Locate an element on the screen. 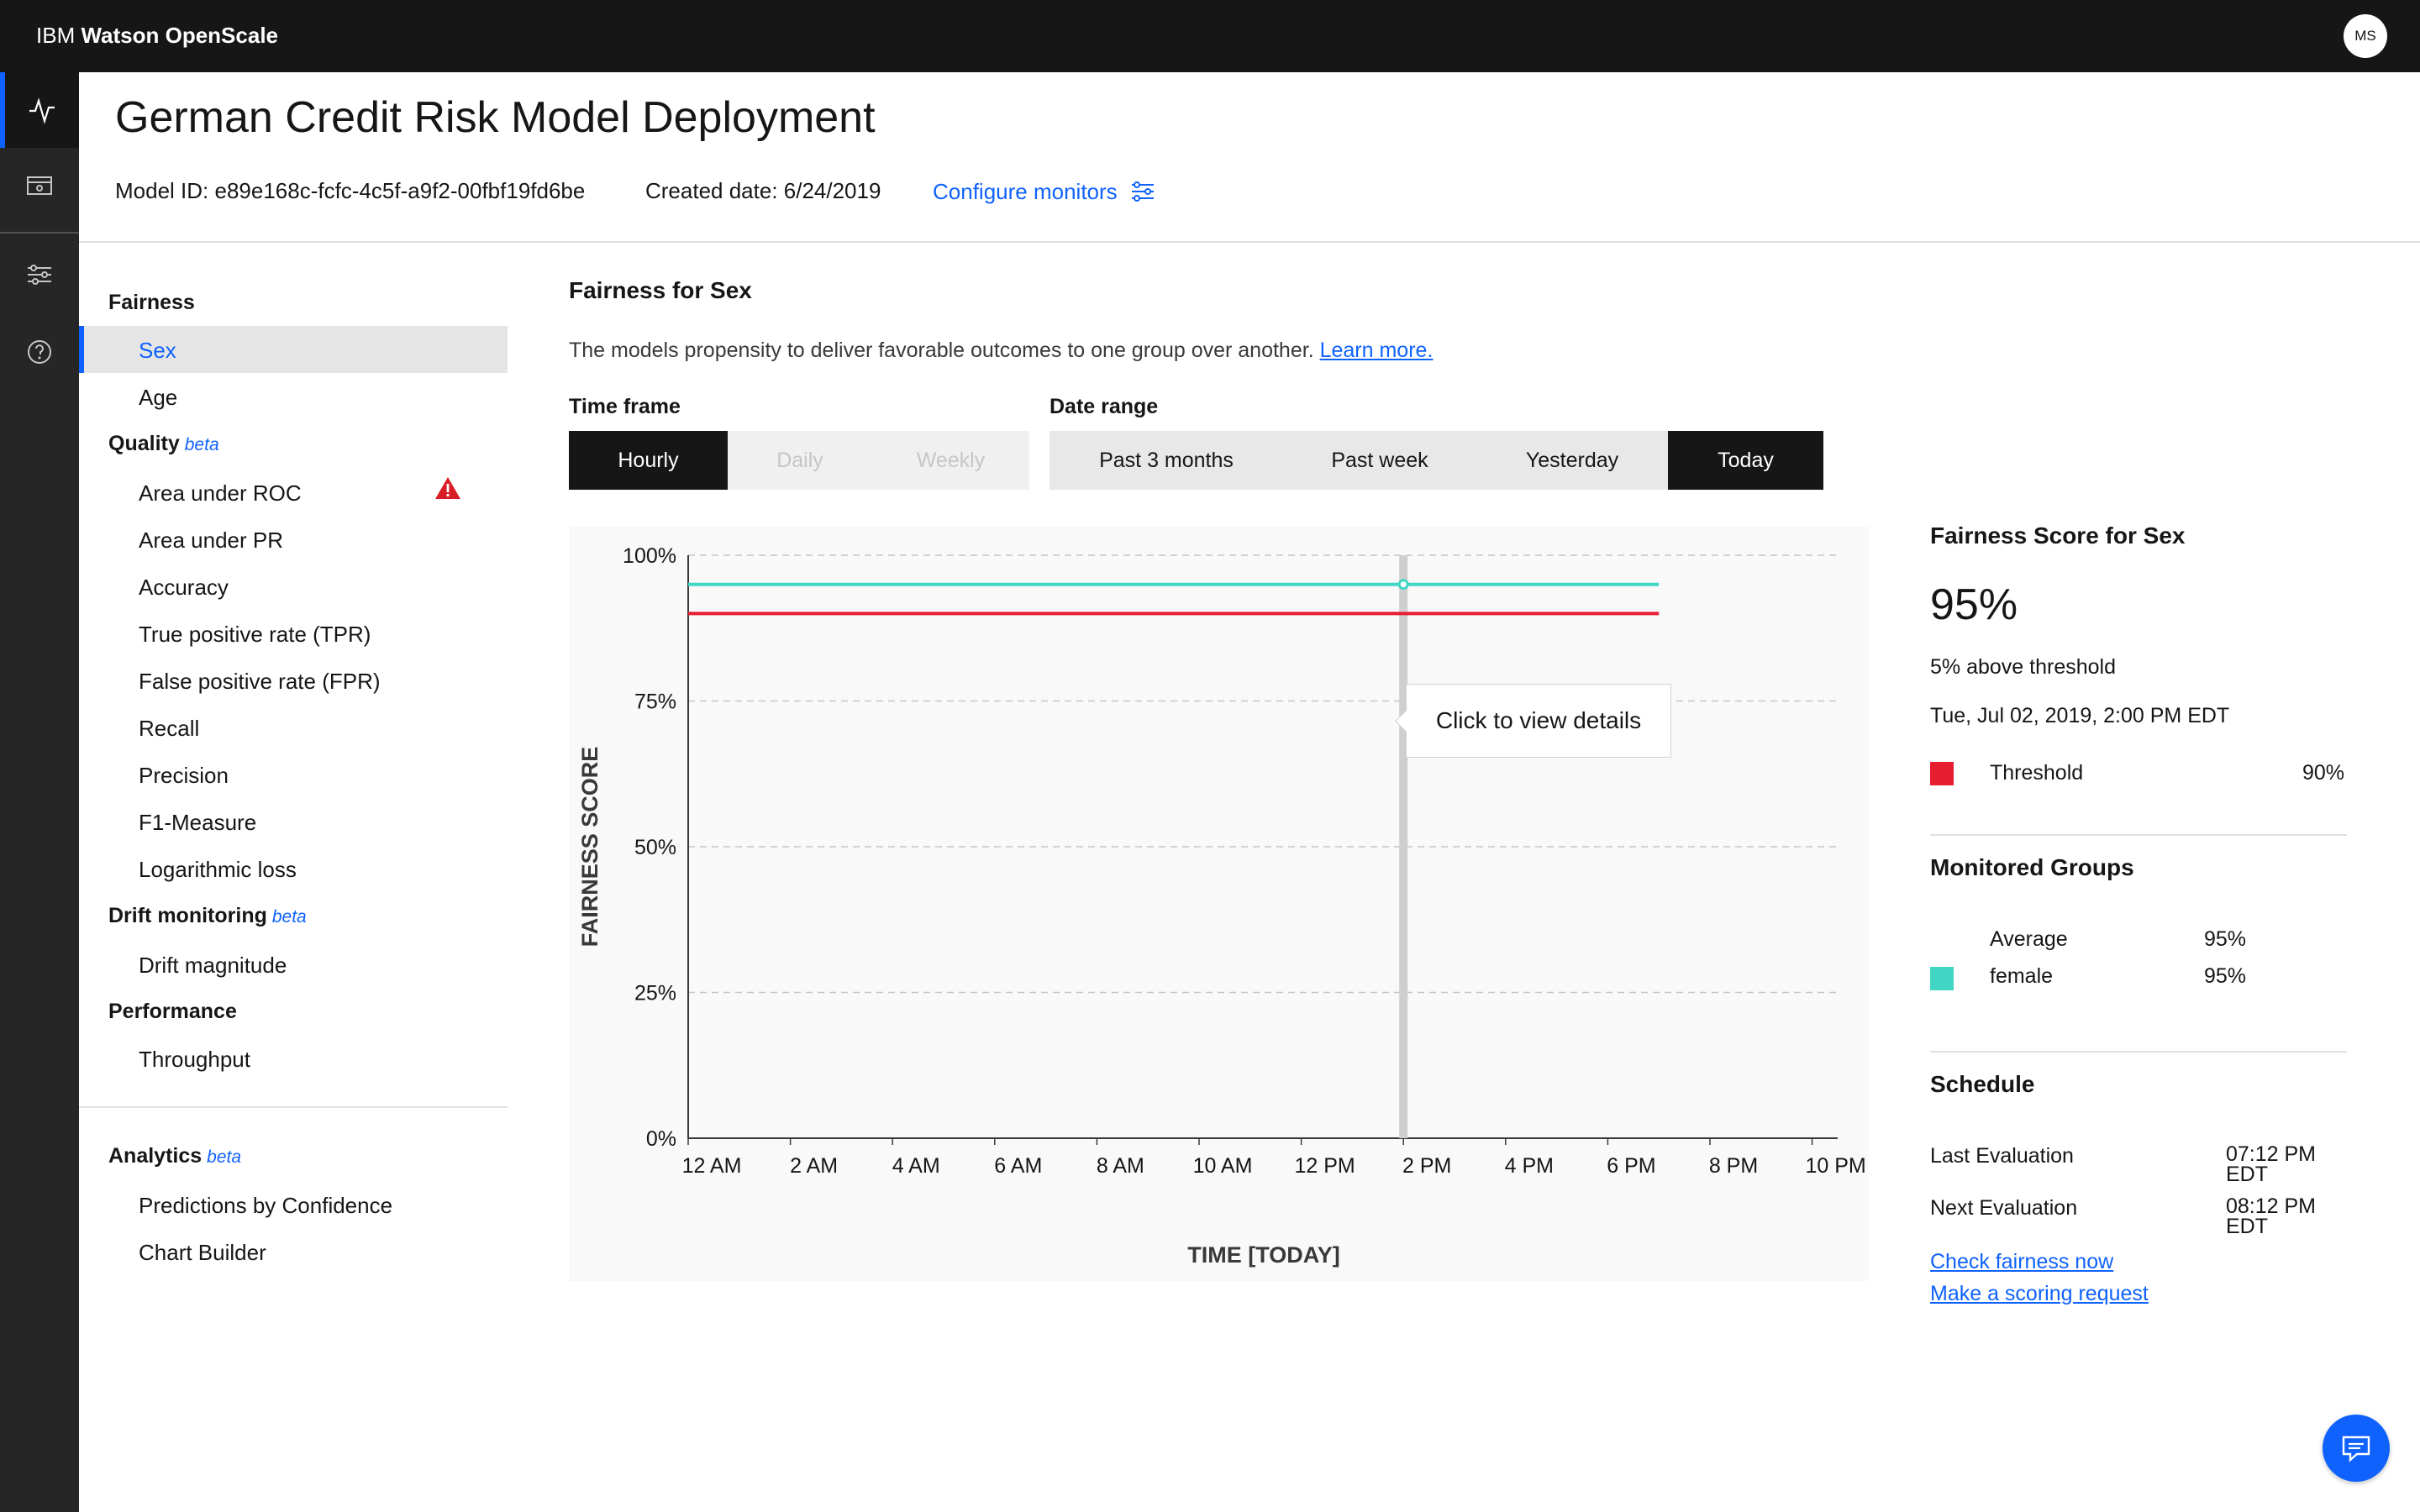 This screenshot has width=2420, height=1512. nav-item-logarithmic-loss: Logarithmic loss is located at coordinates (218, 870).